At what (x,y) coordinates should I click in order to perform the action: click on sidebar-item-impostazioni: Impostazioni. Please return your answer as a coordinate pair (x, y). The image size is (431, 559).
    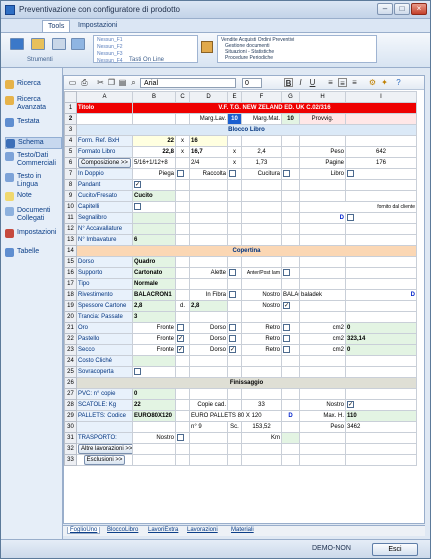
    Looking at the image, I should click on (33, 234).